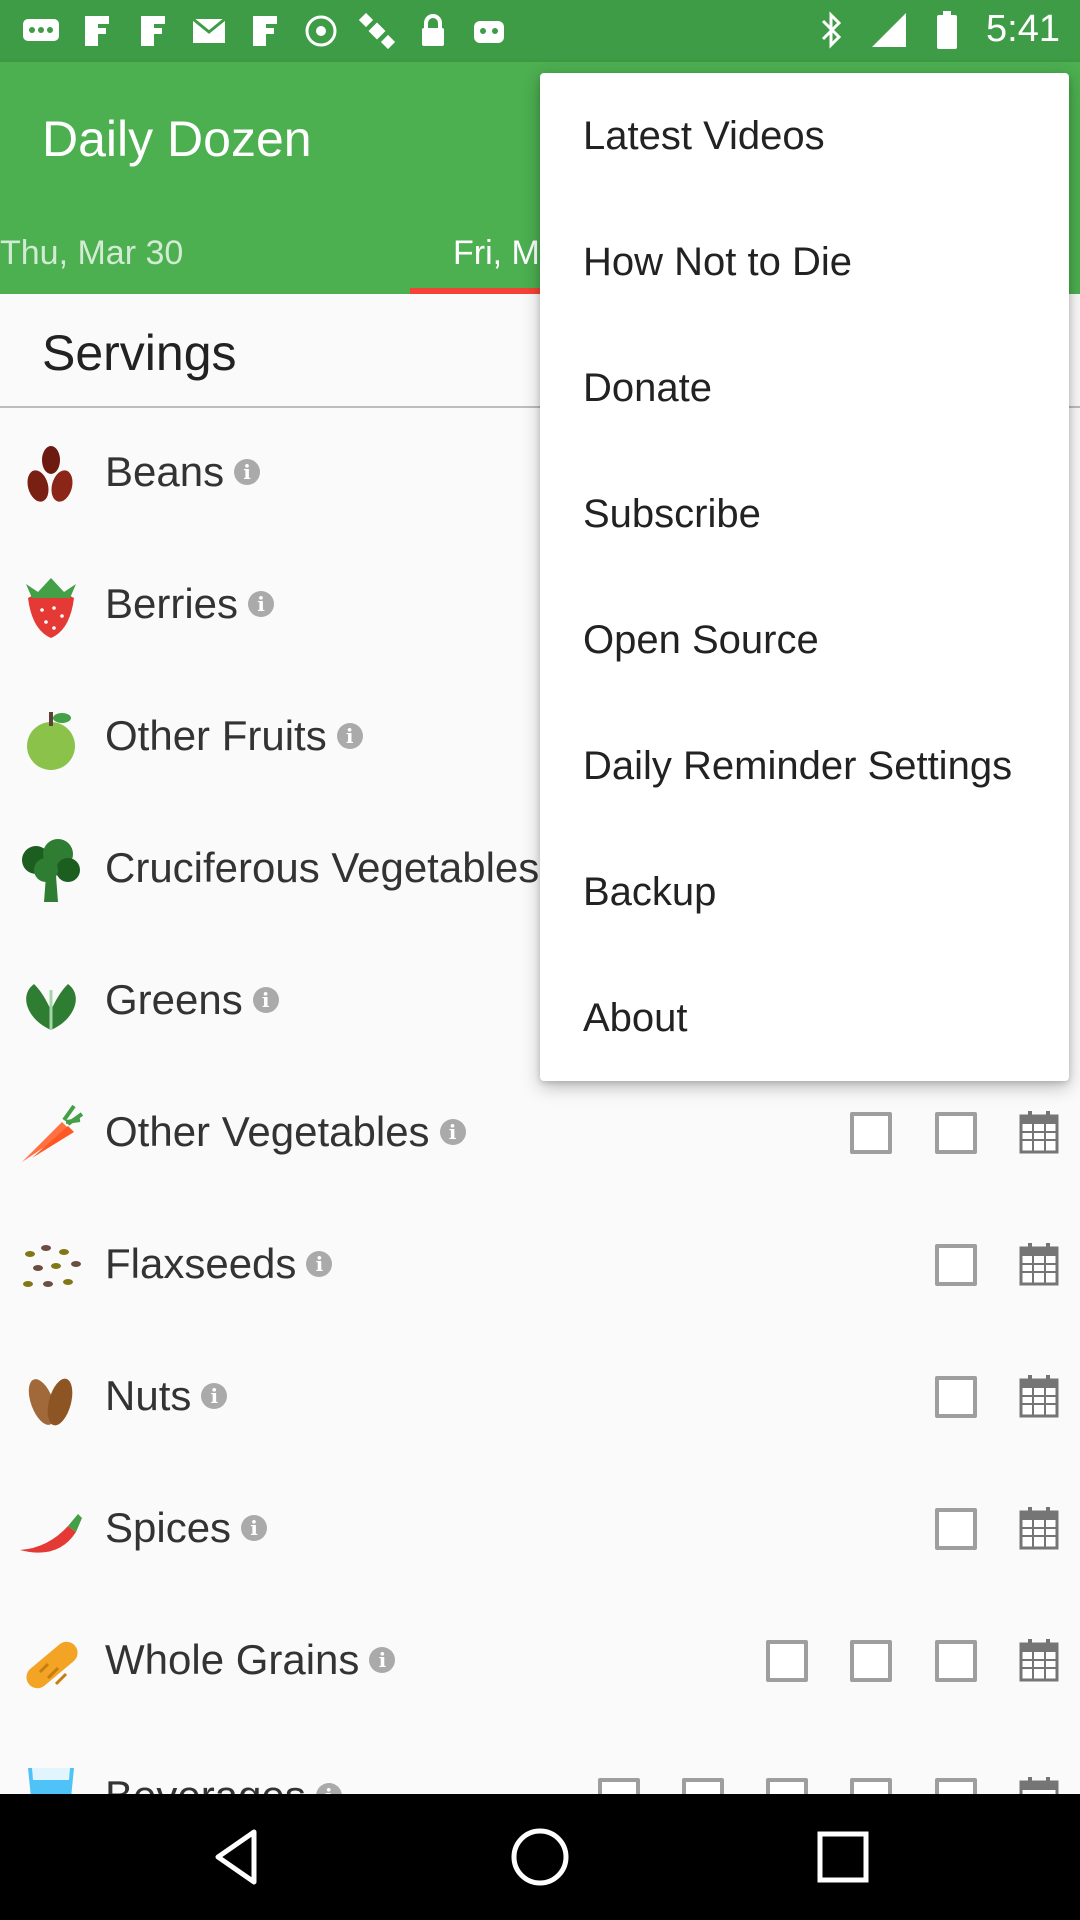 This screenshot has height=1920, width=1080. Describe the element at coordinates (51, 608) in the screenshot. I see `strawberry-icon` at that location.